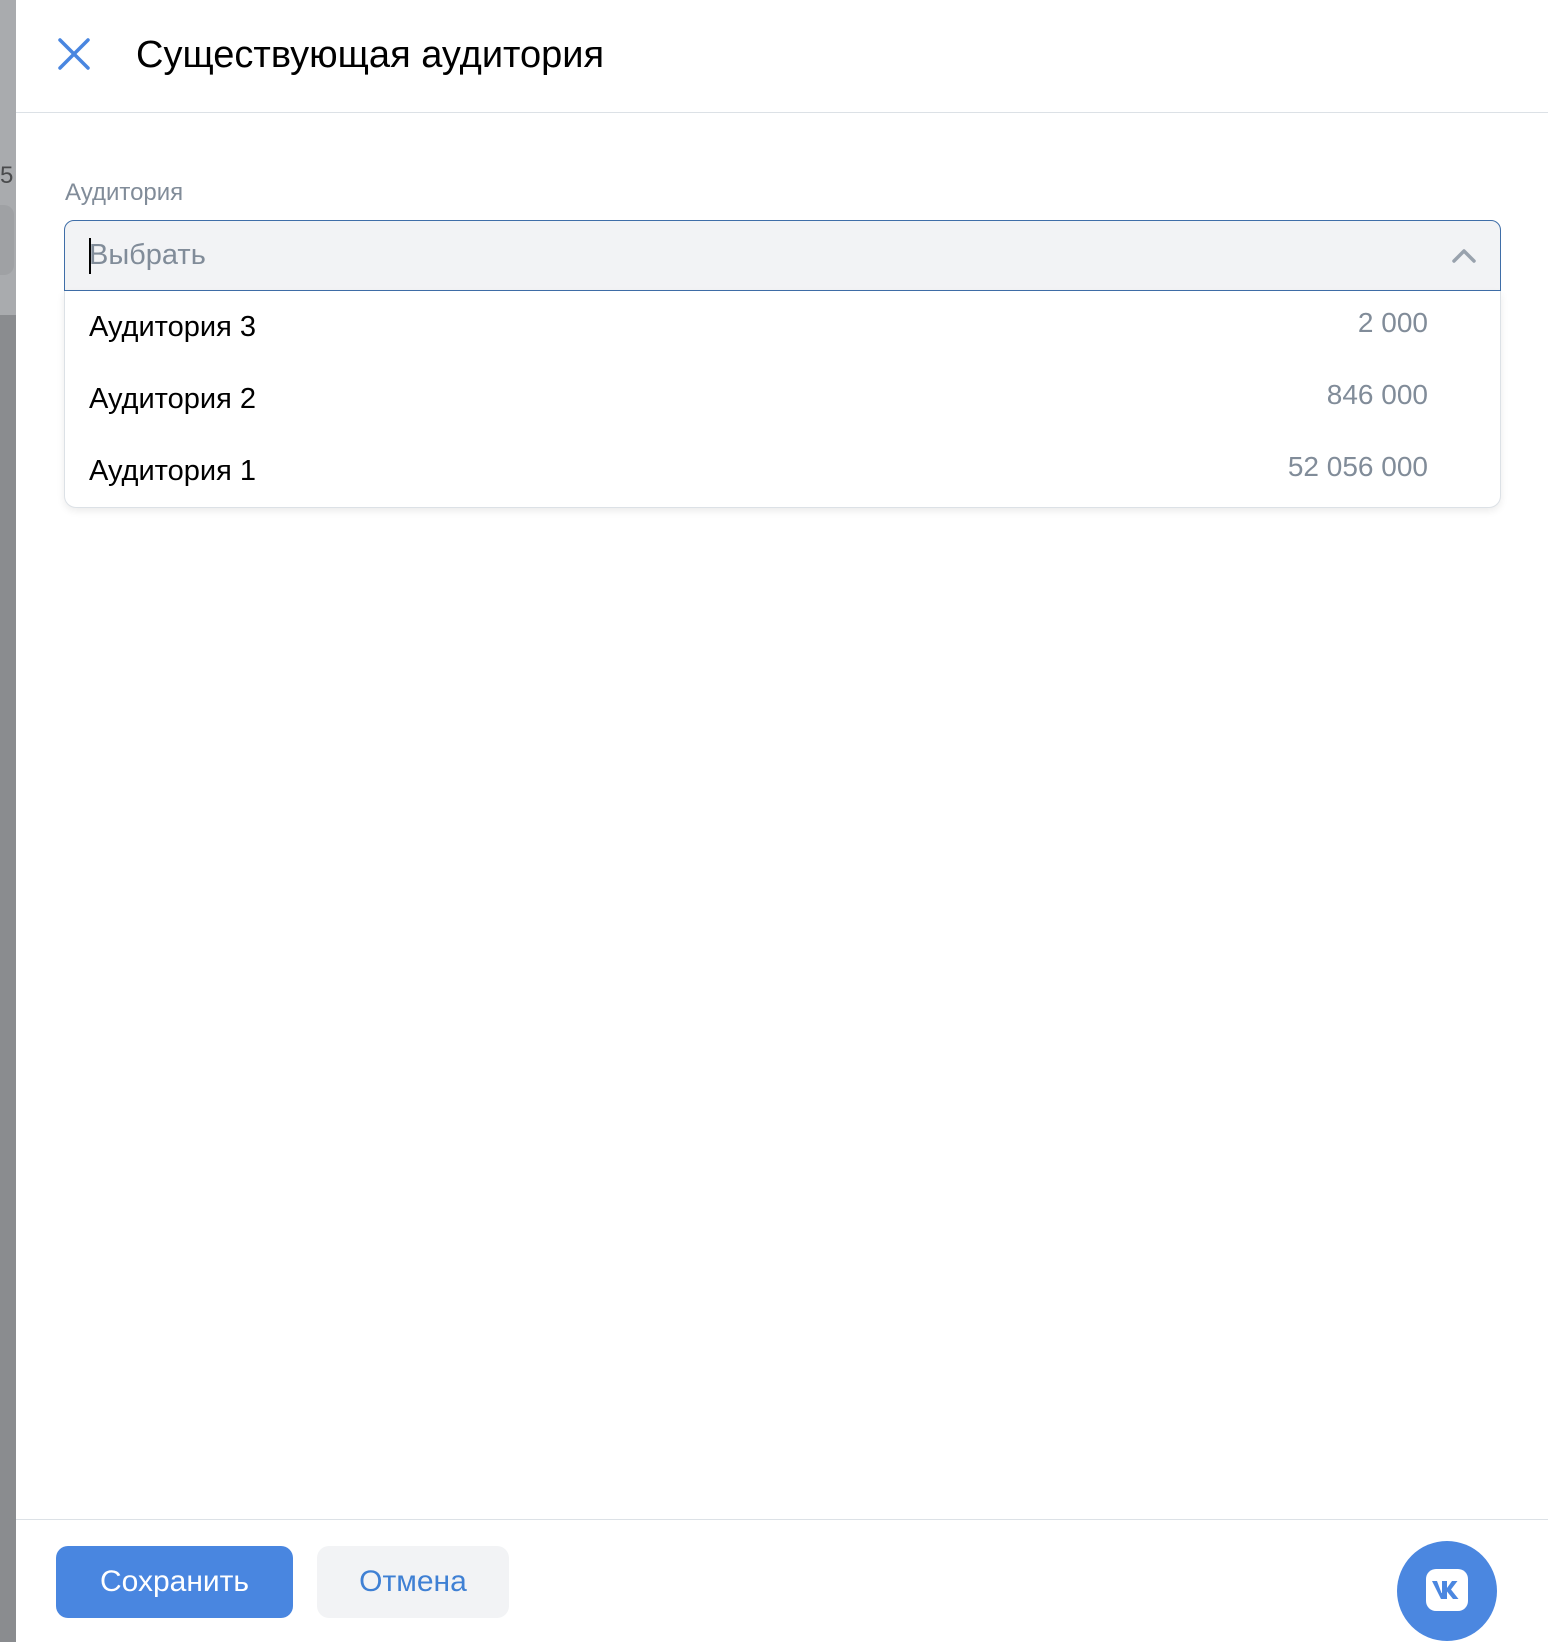  What do you see at coordinates (370, 55) in the screenshot?
I see `panel-title: Существующая аудитория` at bounding box center [370, 55].